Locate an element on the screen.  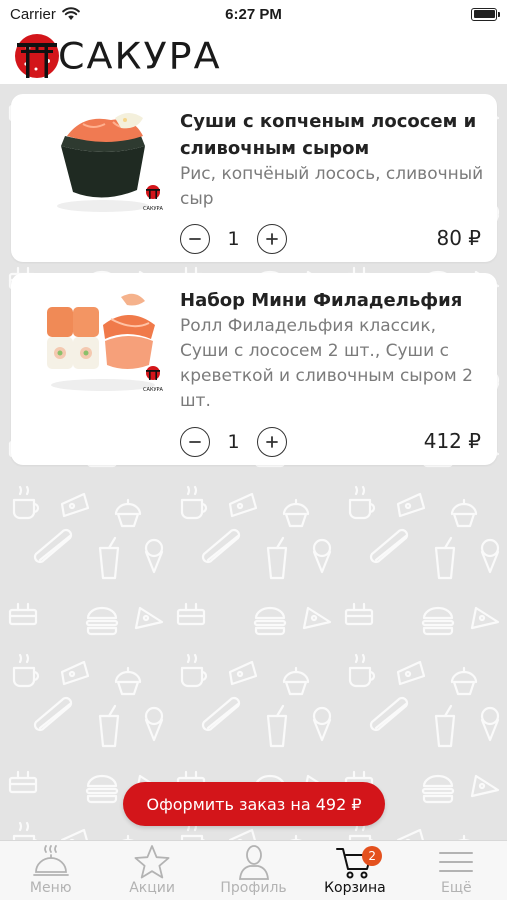
battery-icon is located at coordinates (485, 14).